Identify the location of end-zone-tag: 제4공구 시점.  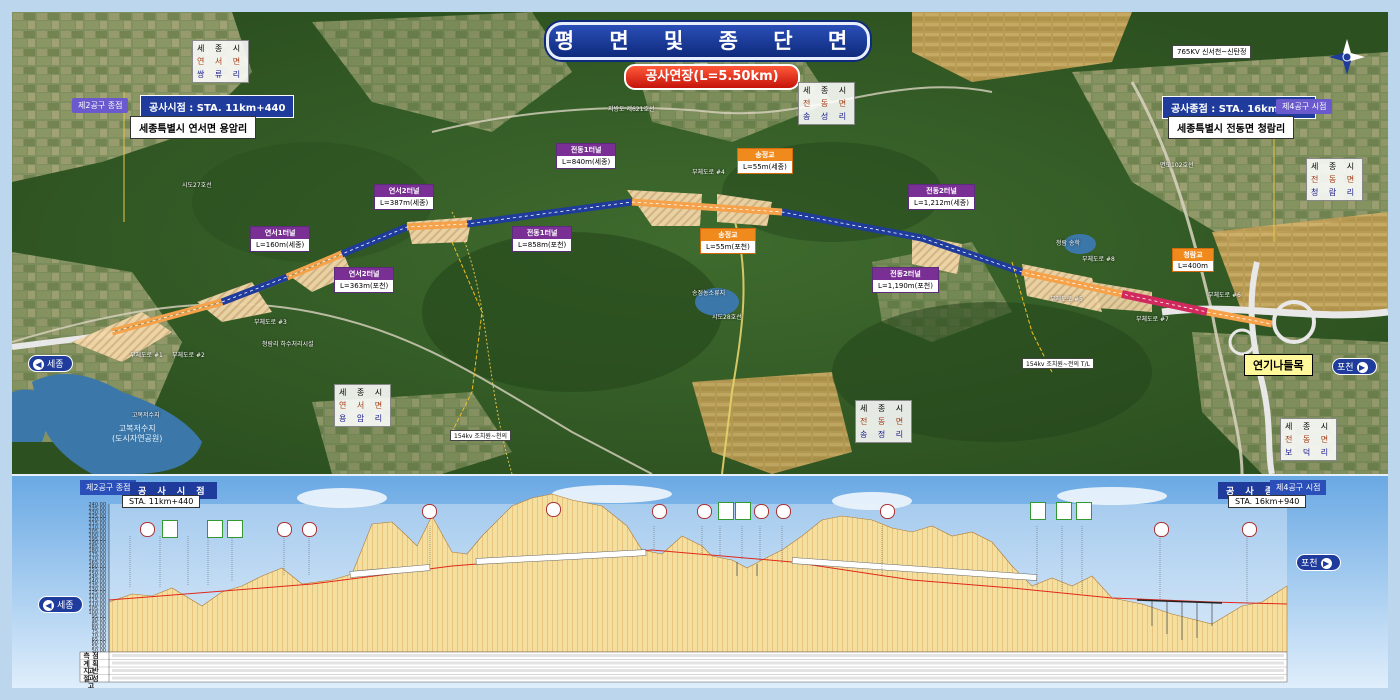
(1304, 106).